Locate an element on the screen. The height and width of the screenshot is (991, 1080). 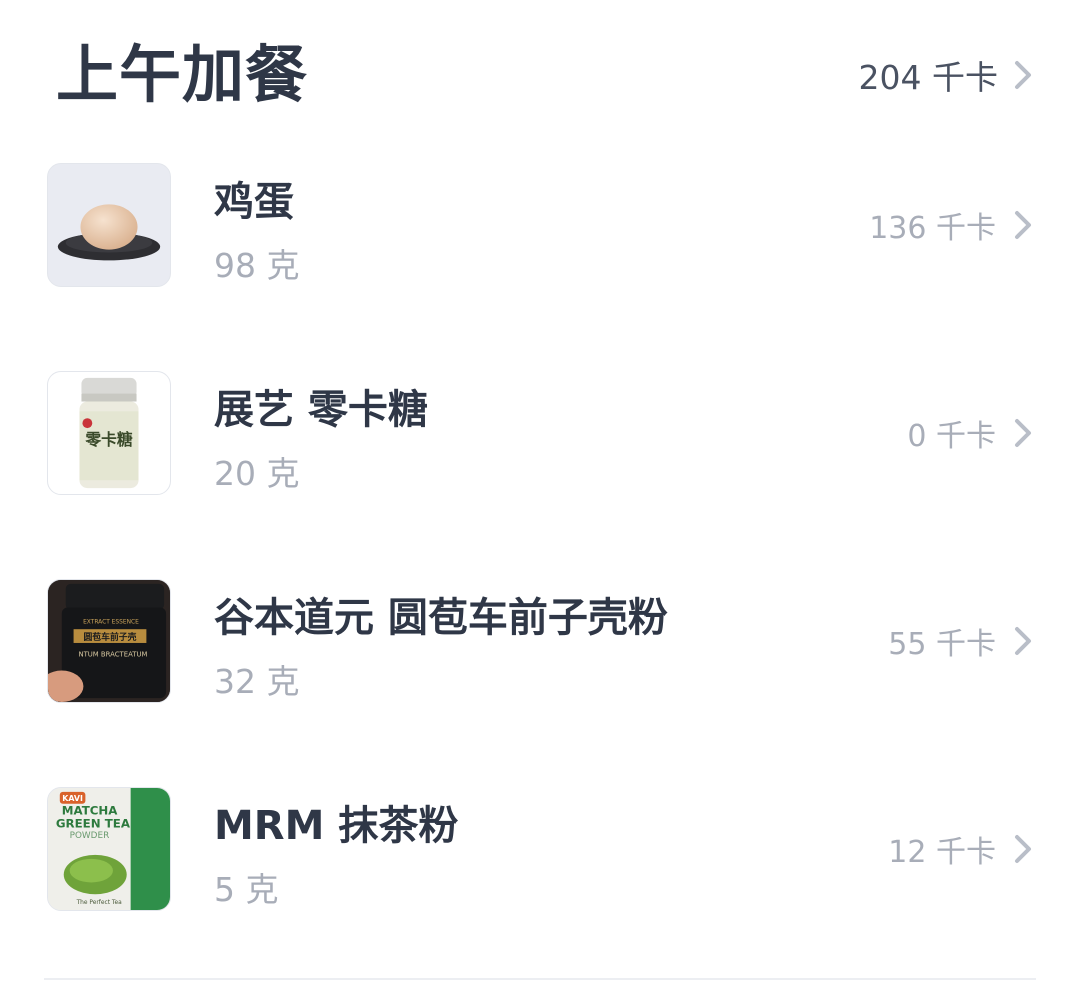
food-calories-label: 12 千卡 is located at coordinates (942, 852).